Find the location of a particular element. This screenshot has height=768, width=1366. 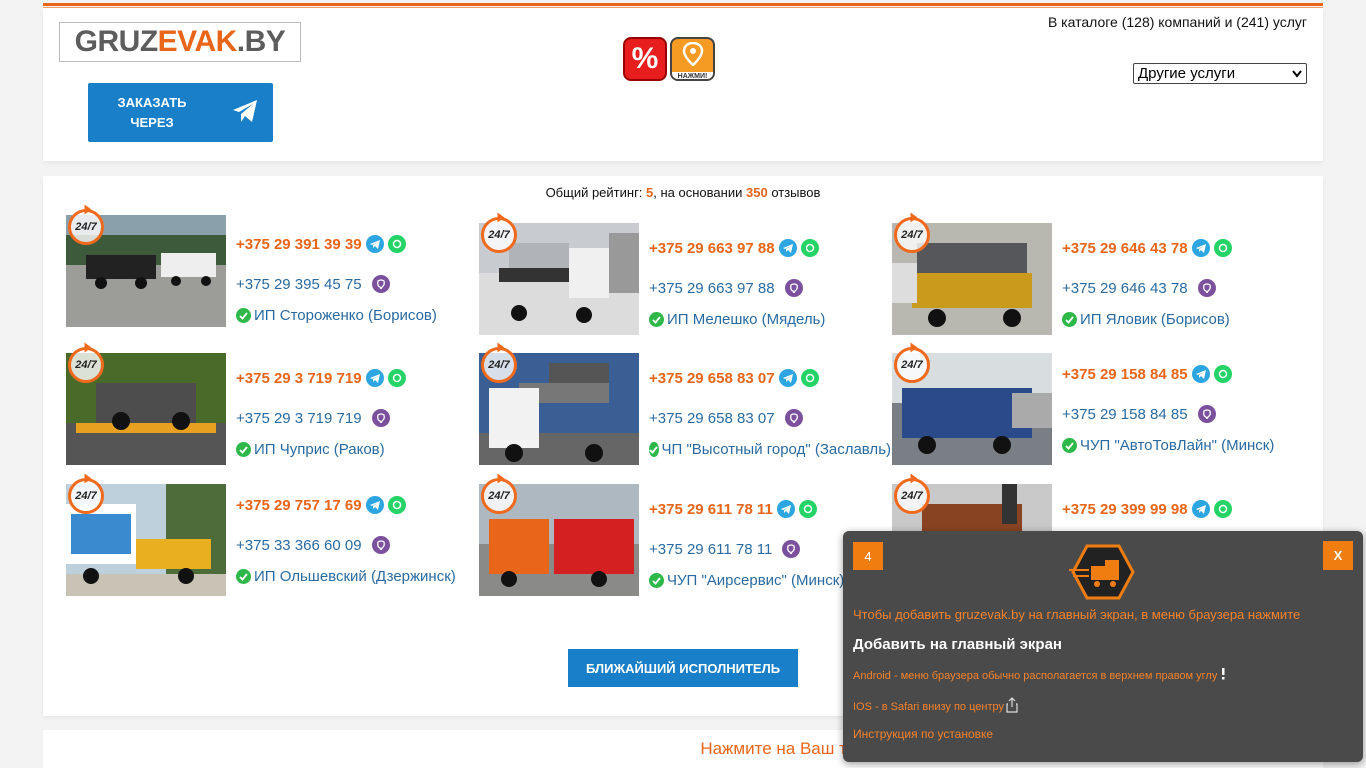

menu-dots-icon is located at coordinates (1223, 675).